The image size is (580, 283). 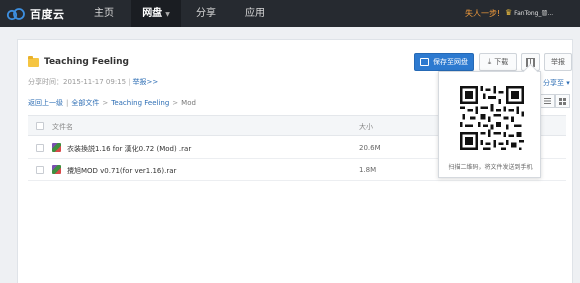 I want to click on save-to-disk-button: 保存至网盘, so click(x=444, y=62).